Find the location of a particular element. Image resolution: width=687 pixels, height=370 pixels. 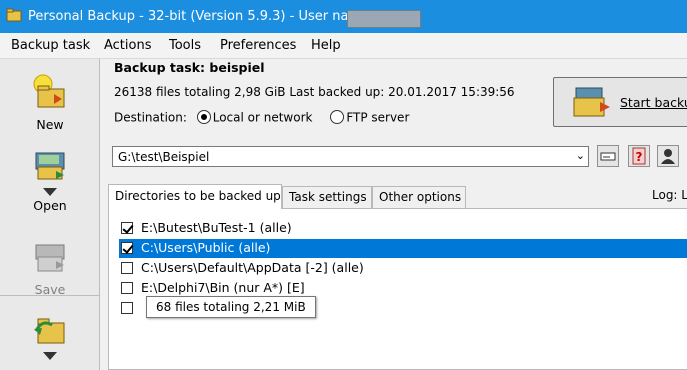

help-button: ? is located at coordinates (639, 156).